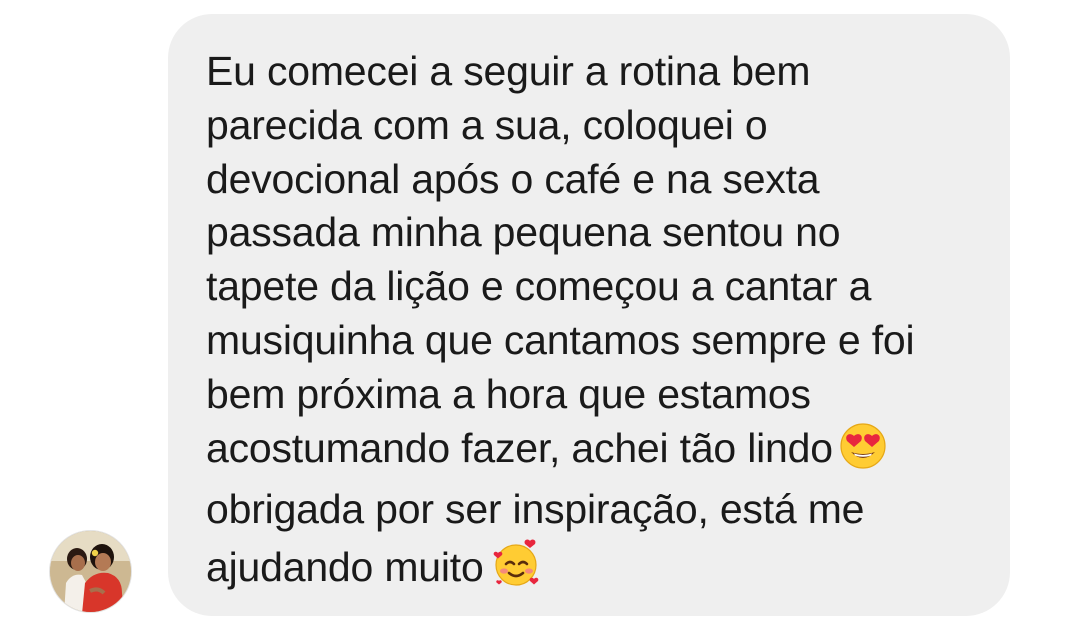  I want to click on profile-photo-icon, so click(90, 571).